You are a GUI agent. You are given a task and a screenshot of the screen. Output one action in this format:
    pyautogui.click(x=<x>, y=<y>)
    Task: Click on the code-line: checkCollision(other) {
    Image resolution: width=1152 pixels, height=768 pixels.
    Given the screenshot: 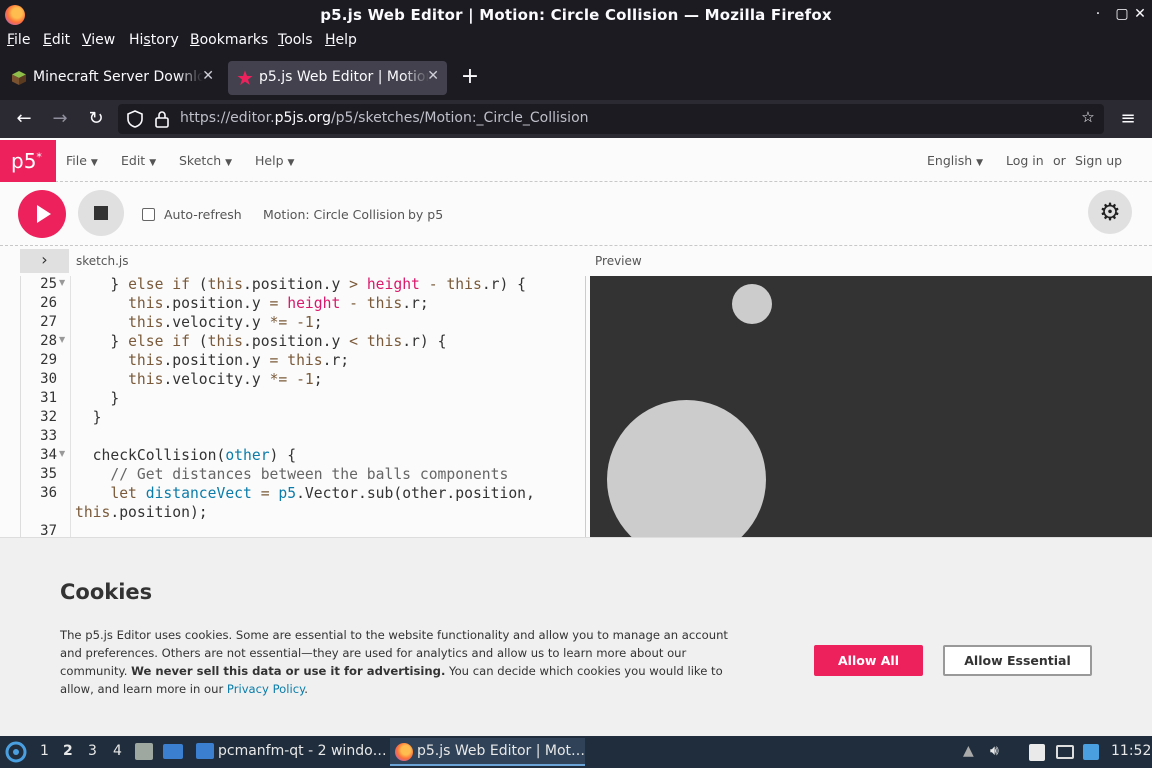 What is the action you would take?
    pyautogui.click(x=186, y=455)
    